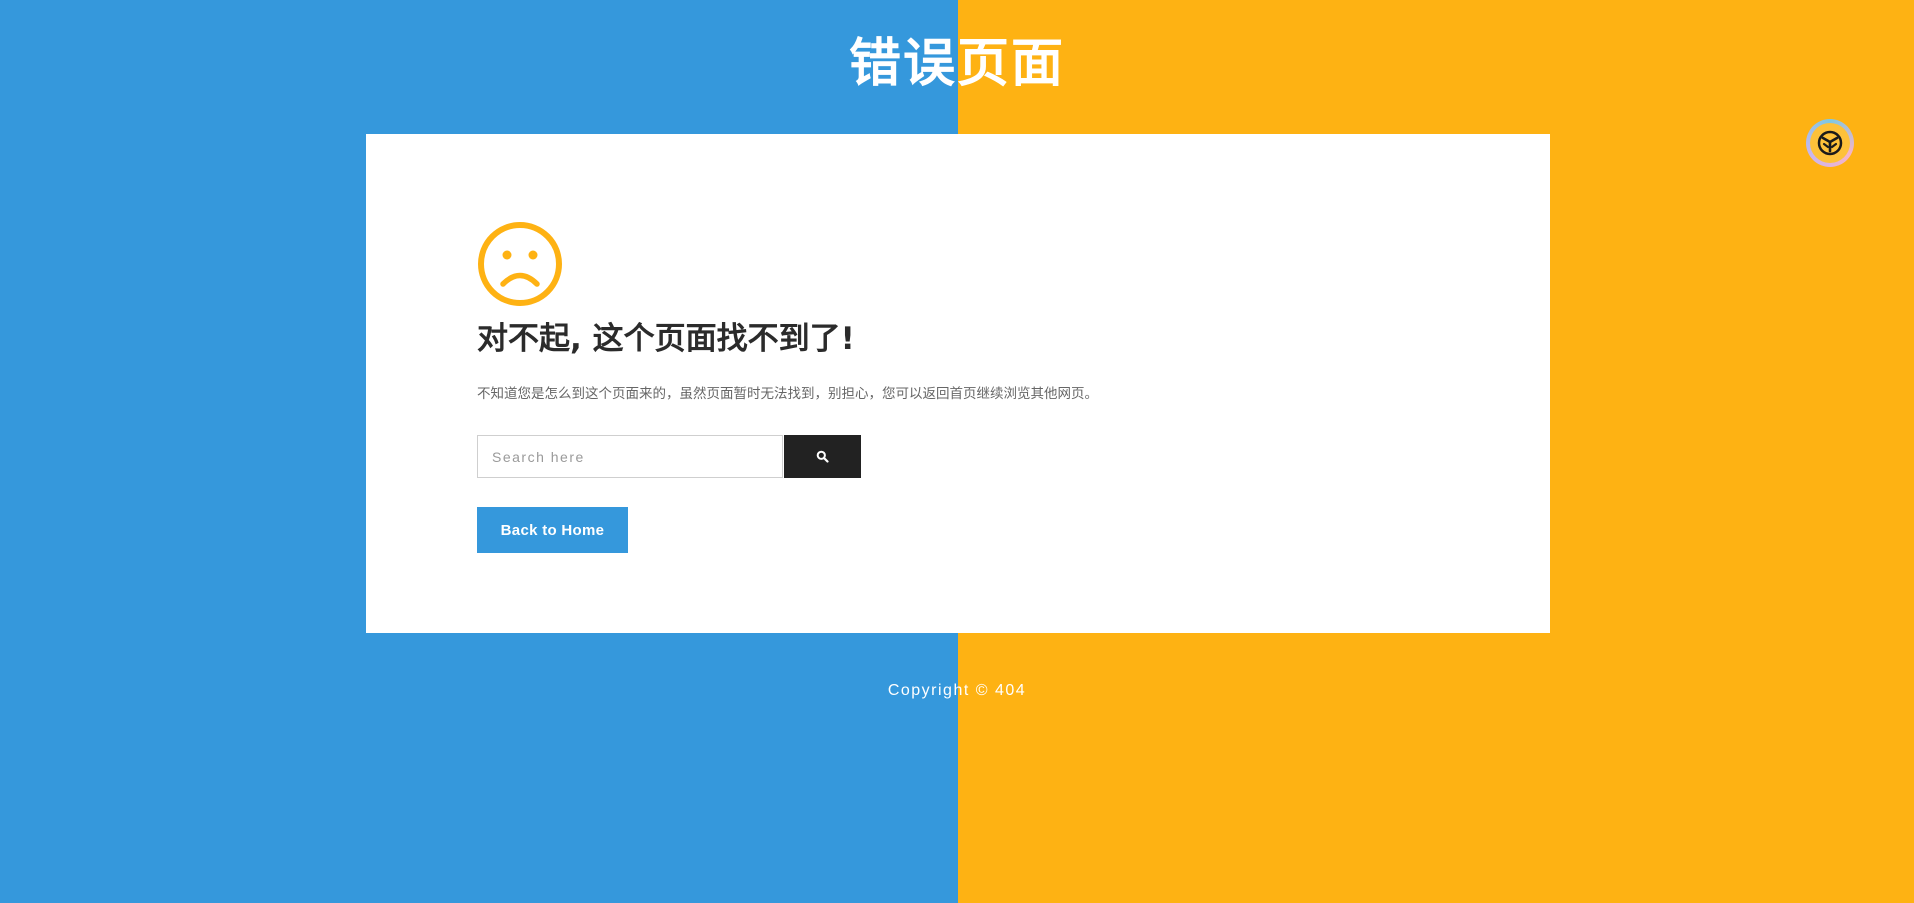 Image resolution: width=1914 pixels, height=903 pixels. Describe the element at coordinates (520, 264) in the screenshot. I see `sad-face-icon` at that location.